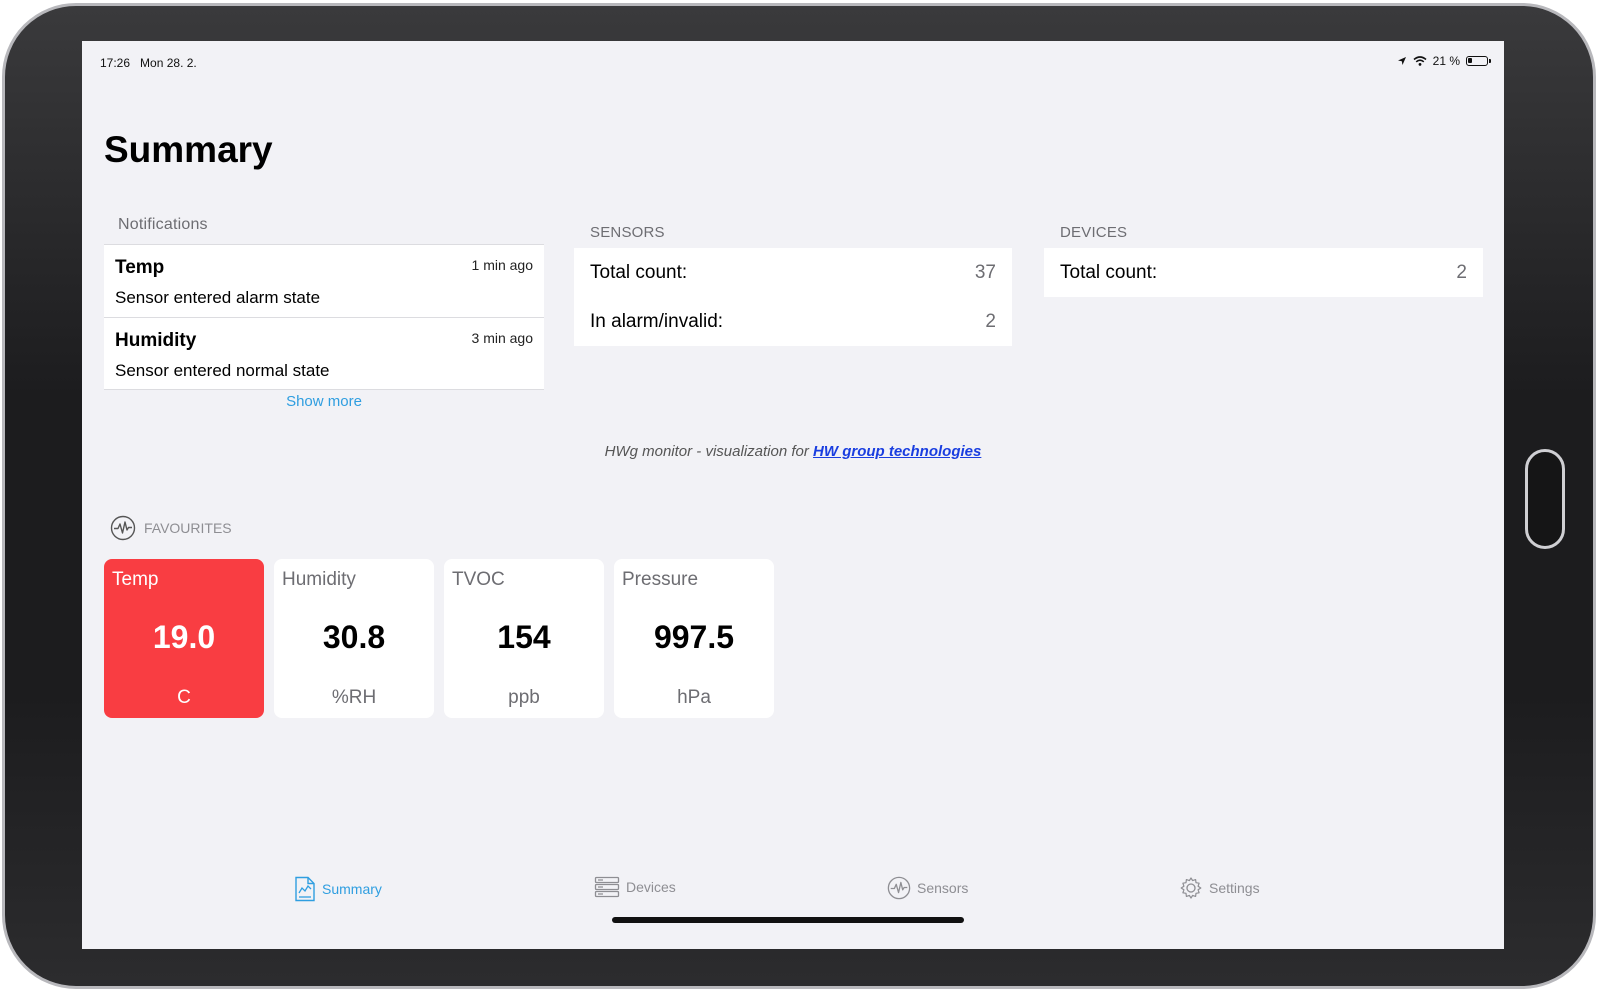 The image size is (1600, 994). What do you see at coordinates (1094, 232) in the screenshot?
I see `devices-header: DEVICES` at bounding box center [1094, 232].